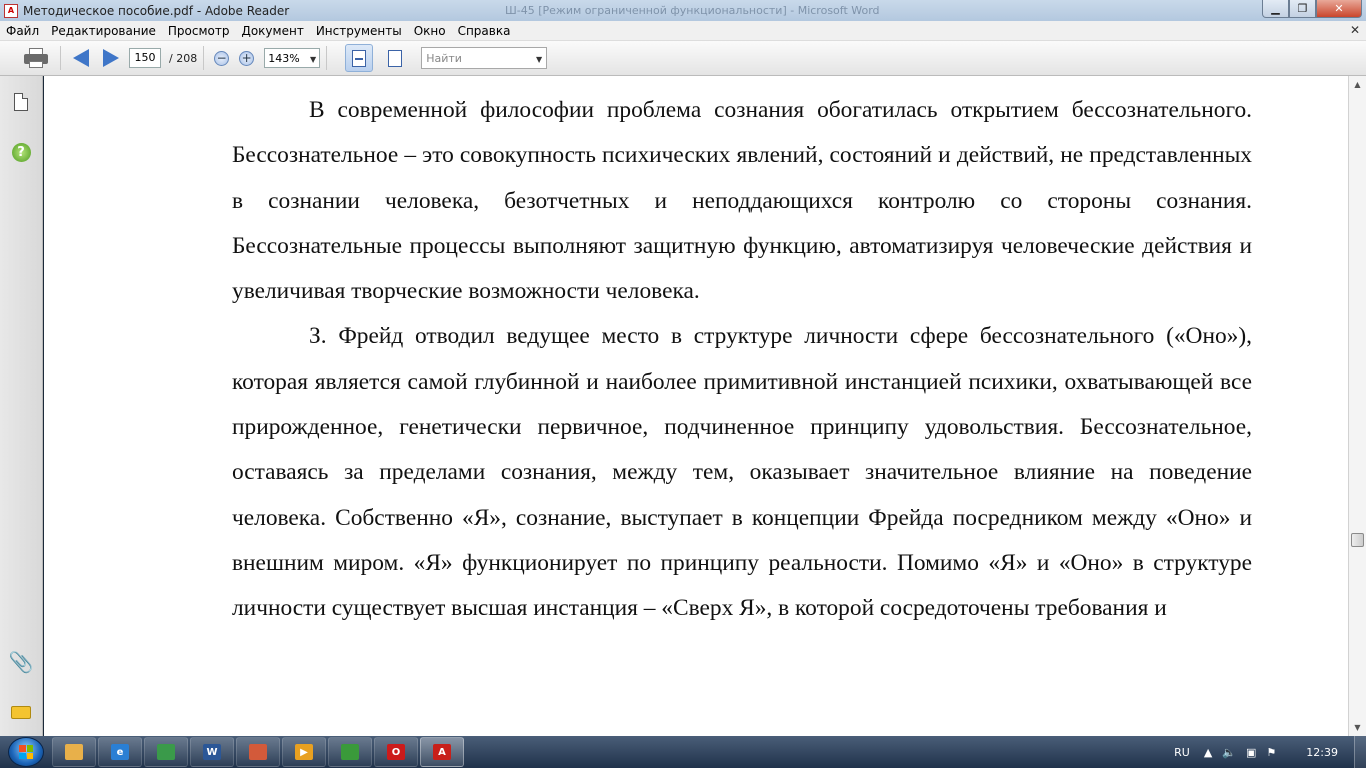  I want to click on close-button: ✕, so click(1339, 9).